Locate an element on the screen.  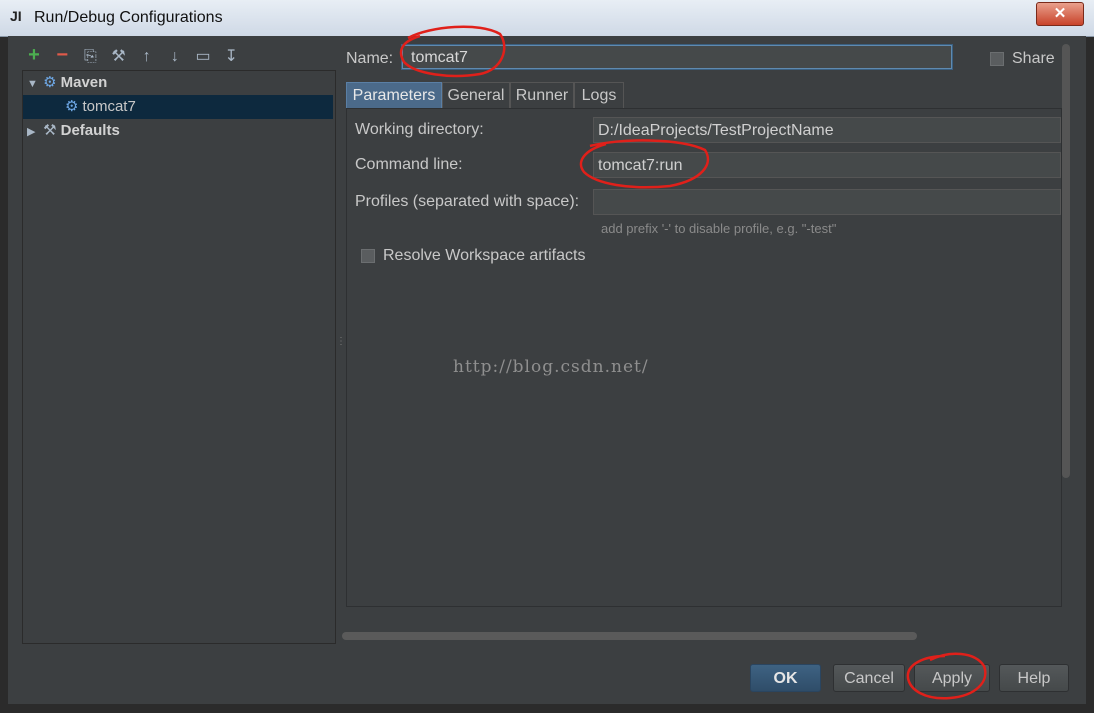
move-up-icon: ↑ is located at coordinates (147, 57).